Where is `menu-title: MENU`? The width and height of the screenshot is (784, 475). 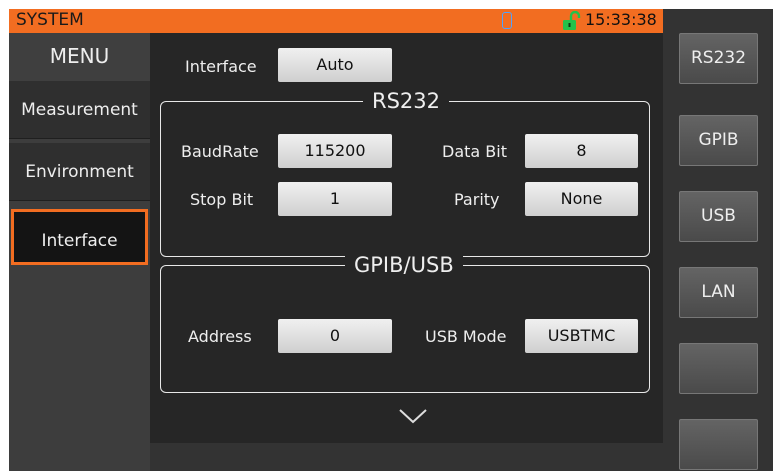 menu-title: MENU is located at coordinates (79, 57).